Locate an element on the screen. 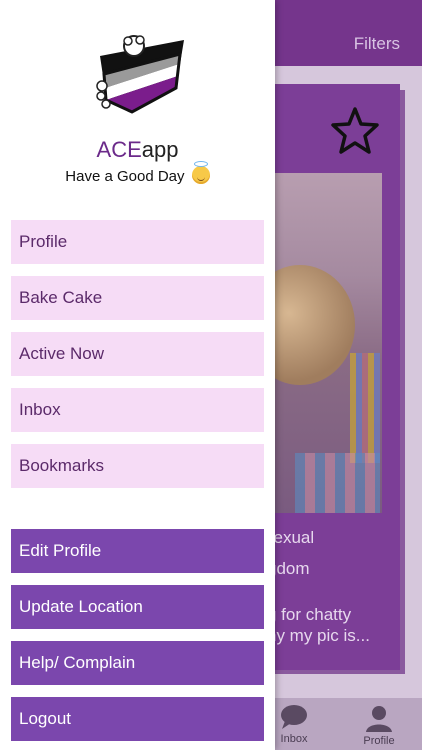 This screenshot has width=422, height=750. tab-inbox-label: Inbox is located at coordinates (294, 739).